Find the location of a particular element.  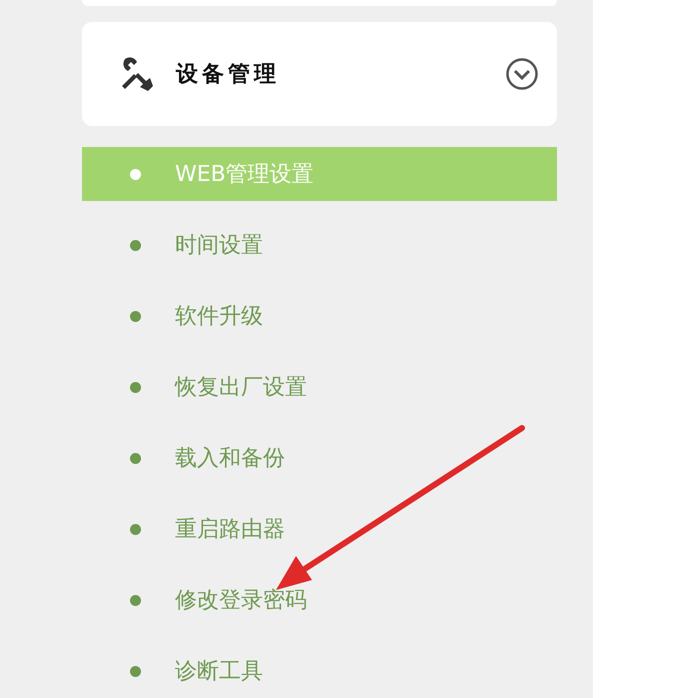

menu-item: 修改登录密码 is located at coordinates (319, 600).